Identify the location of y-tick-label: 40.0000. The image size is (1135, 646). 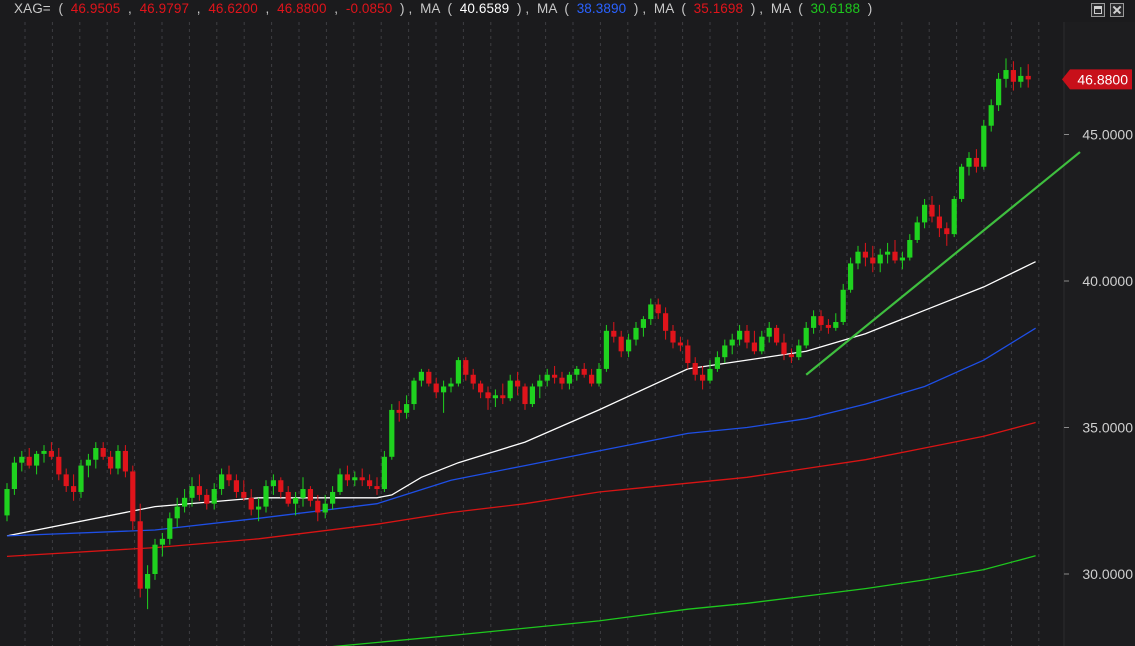
(1107, 281).